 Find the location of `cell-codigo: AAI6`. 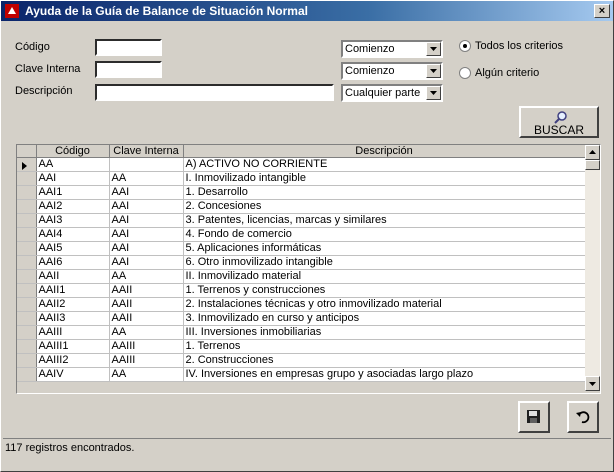

cell-codigo: AAI6 is located at coordinates (73, 262).